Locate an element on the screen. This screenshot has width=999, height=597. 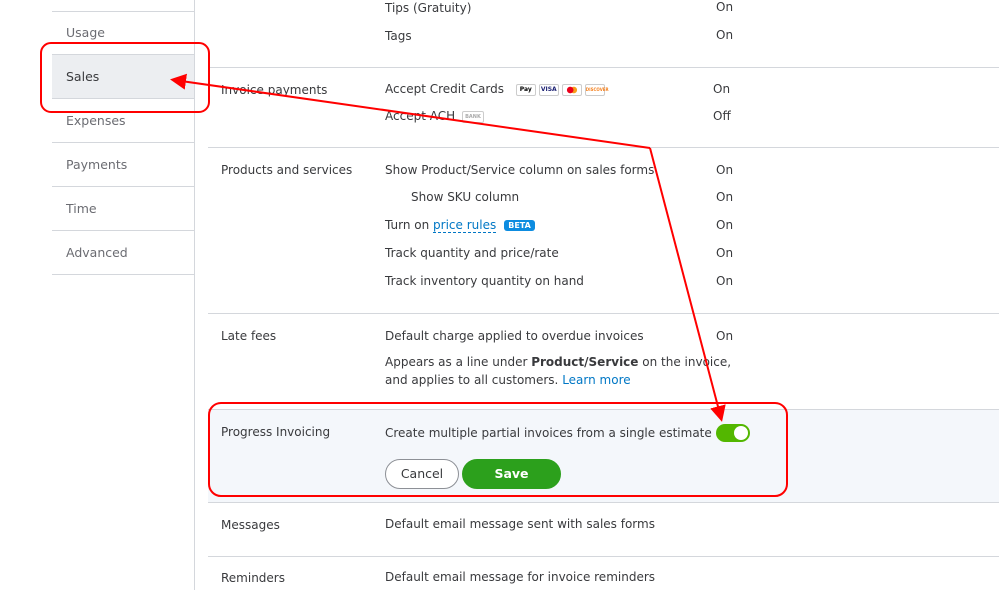
price-rules-link: price rules is located at coordinates (465, 225).